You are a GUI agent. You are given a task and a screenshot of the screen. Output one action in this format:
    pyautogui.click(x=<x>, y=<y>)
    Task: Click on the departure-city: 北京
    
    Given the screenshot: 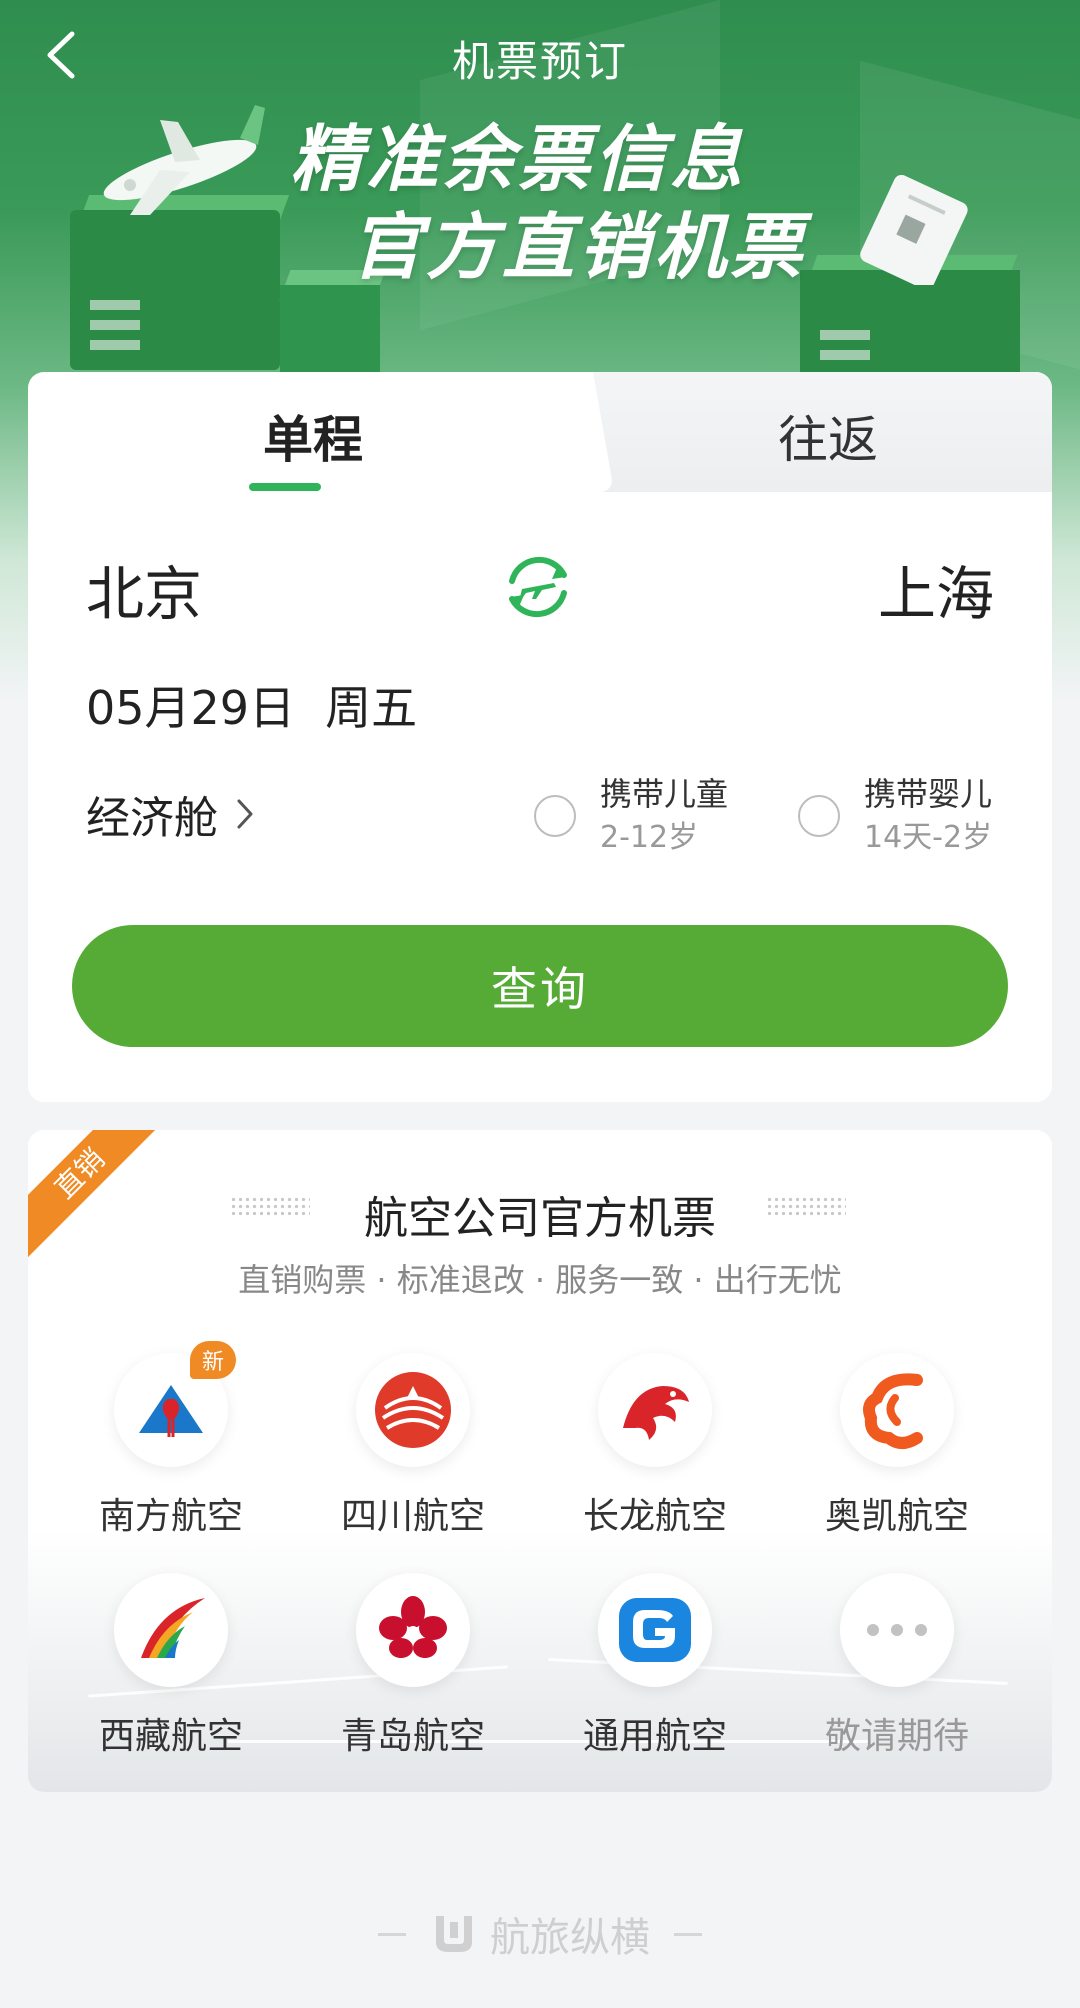 What is the action you would take?
    pyautogui.click(x=144, y=589)
    